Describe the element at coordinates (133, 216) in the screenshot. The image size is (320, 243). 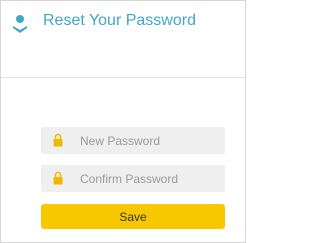
I see `save-button: Save` at that location.